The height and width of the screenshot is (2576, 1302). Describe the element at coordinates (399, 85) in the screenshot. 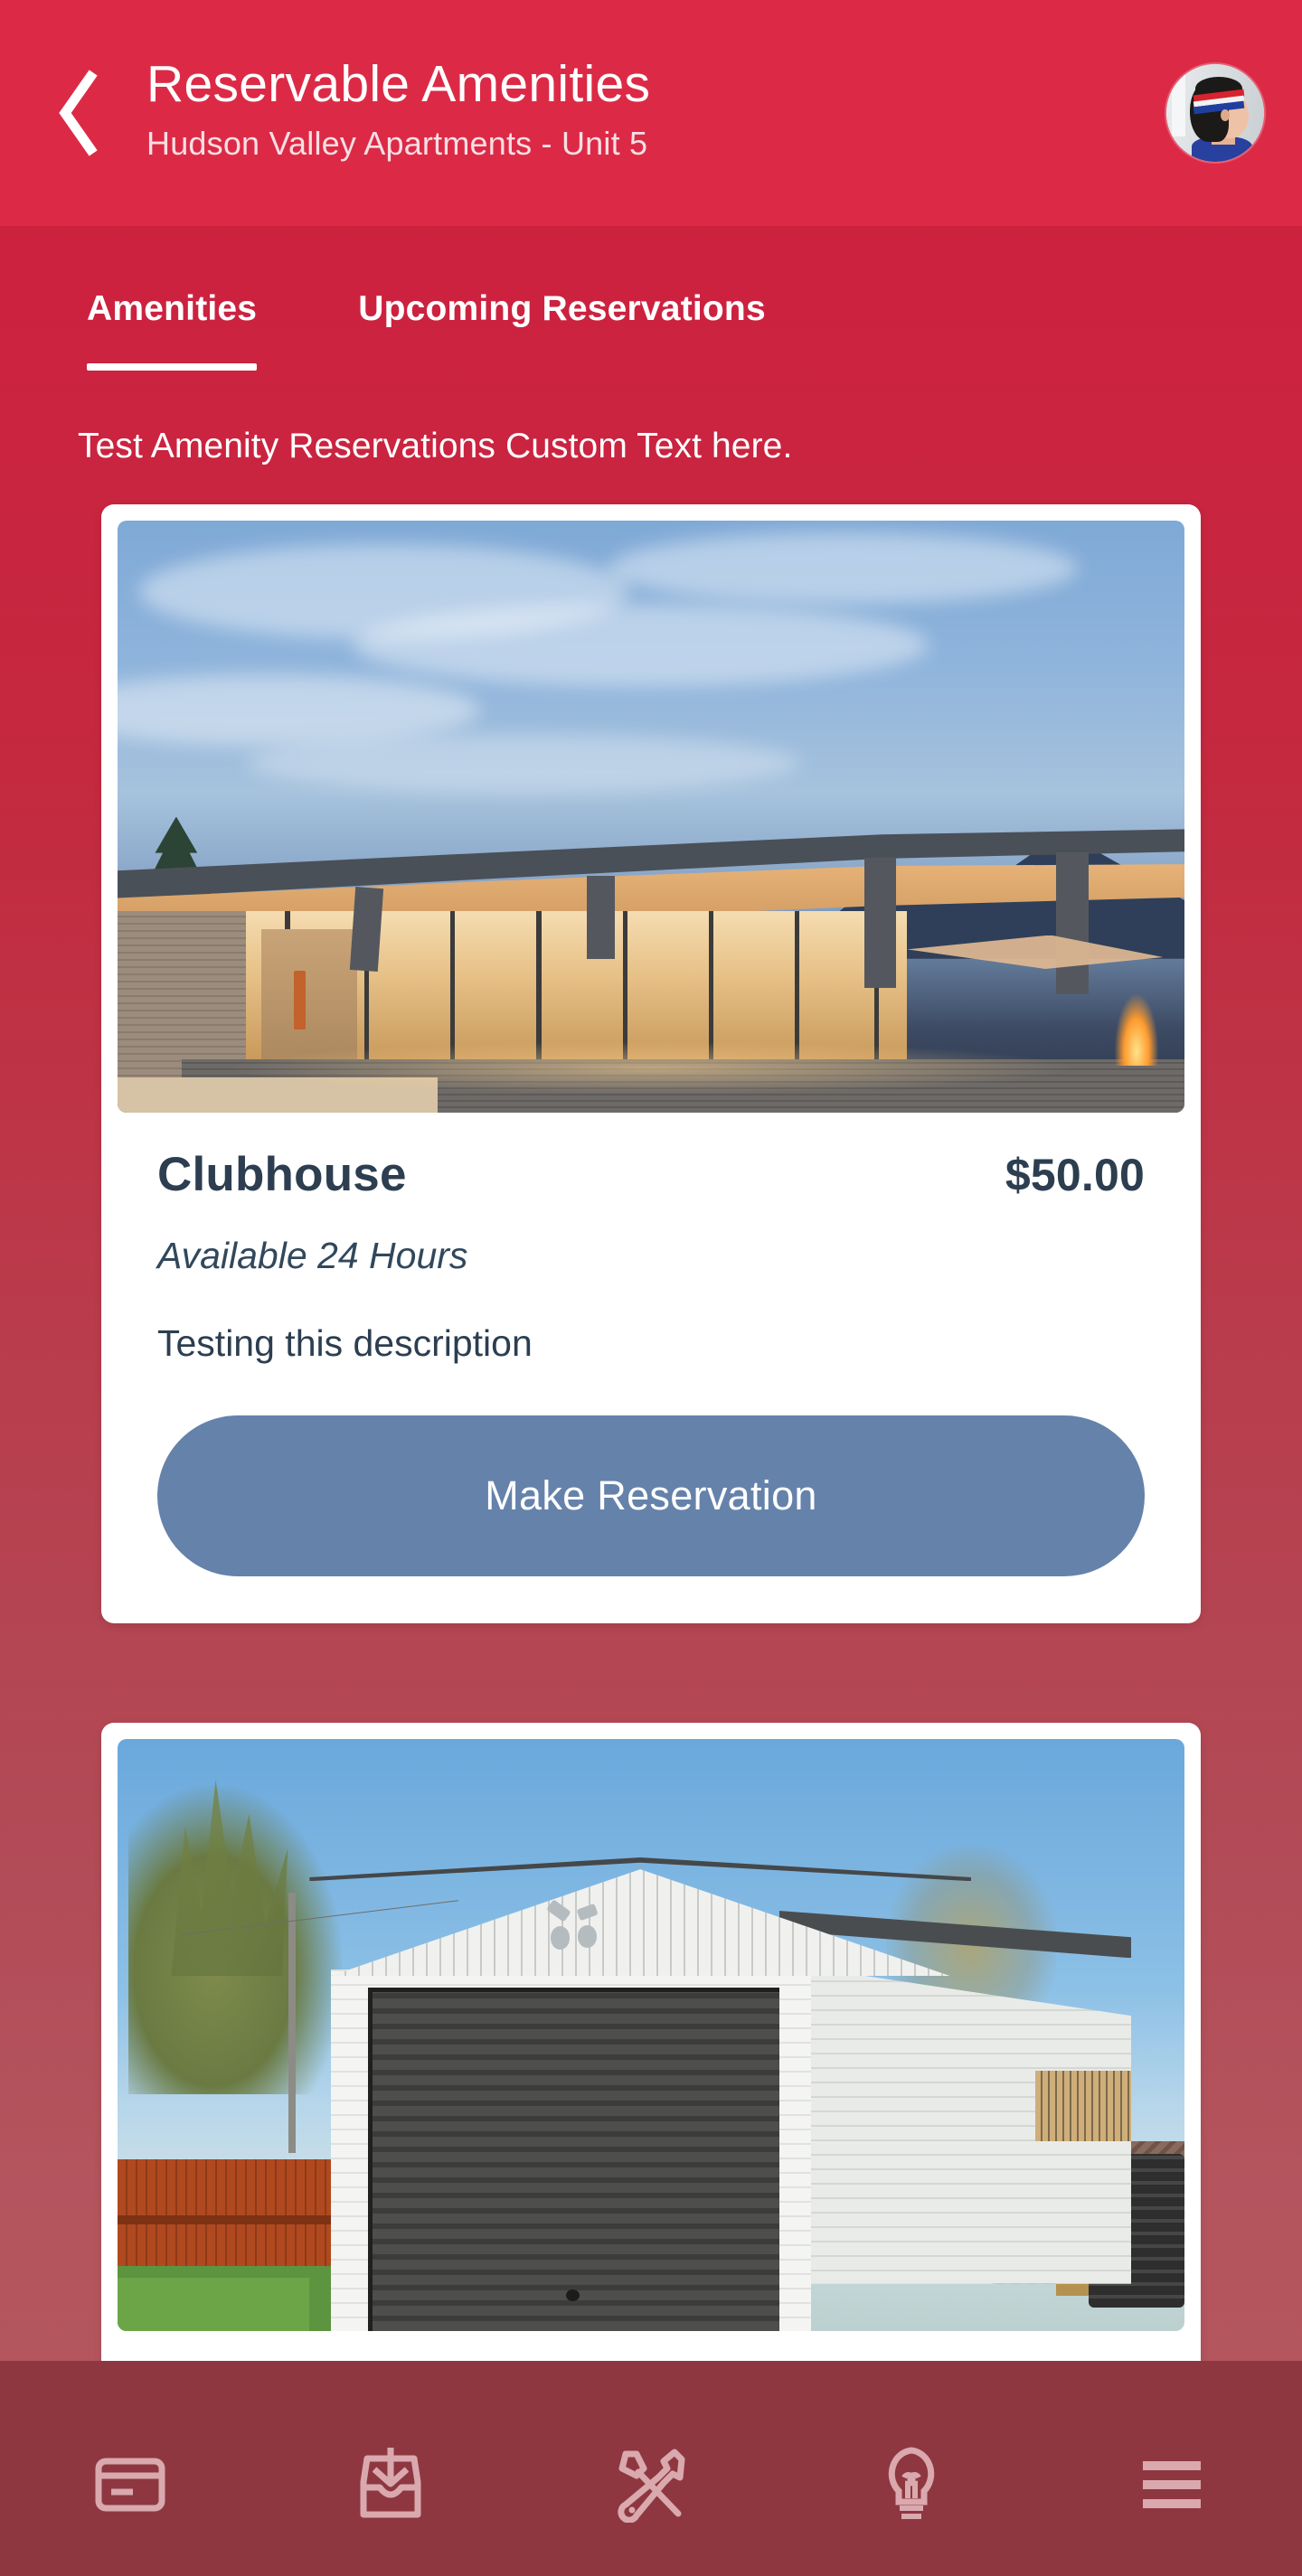

I see `page-title: Reservable Amenities` at that location.